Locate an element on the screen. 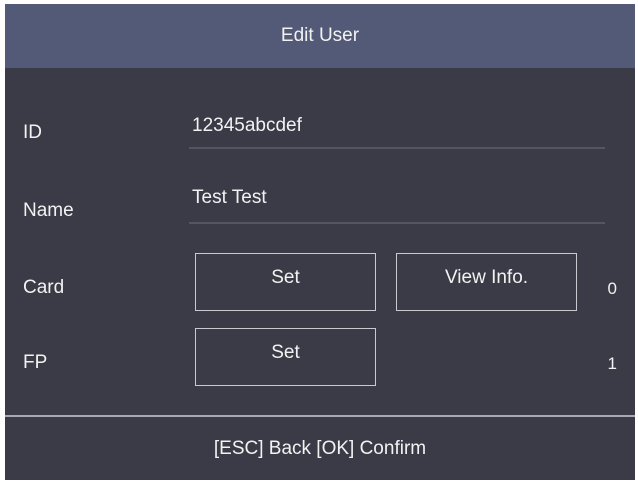 This screenshot has height=482, width=638. id-field-underline is located at coordinates (397, 148).